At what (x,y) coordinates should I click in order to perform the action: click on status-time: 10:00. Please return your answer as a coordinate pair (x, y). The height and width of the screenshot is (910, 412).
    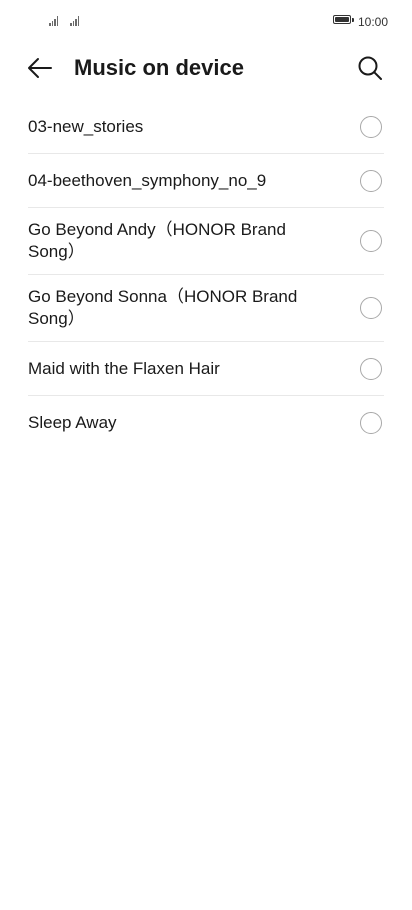
    Looking at the image, I should click on (373, 22).